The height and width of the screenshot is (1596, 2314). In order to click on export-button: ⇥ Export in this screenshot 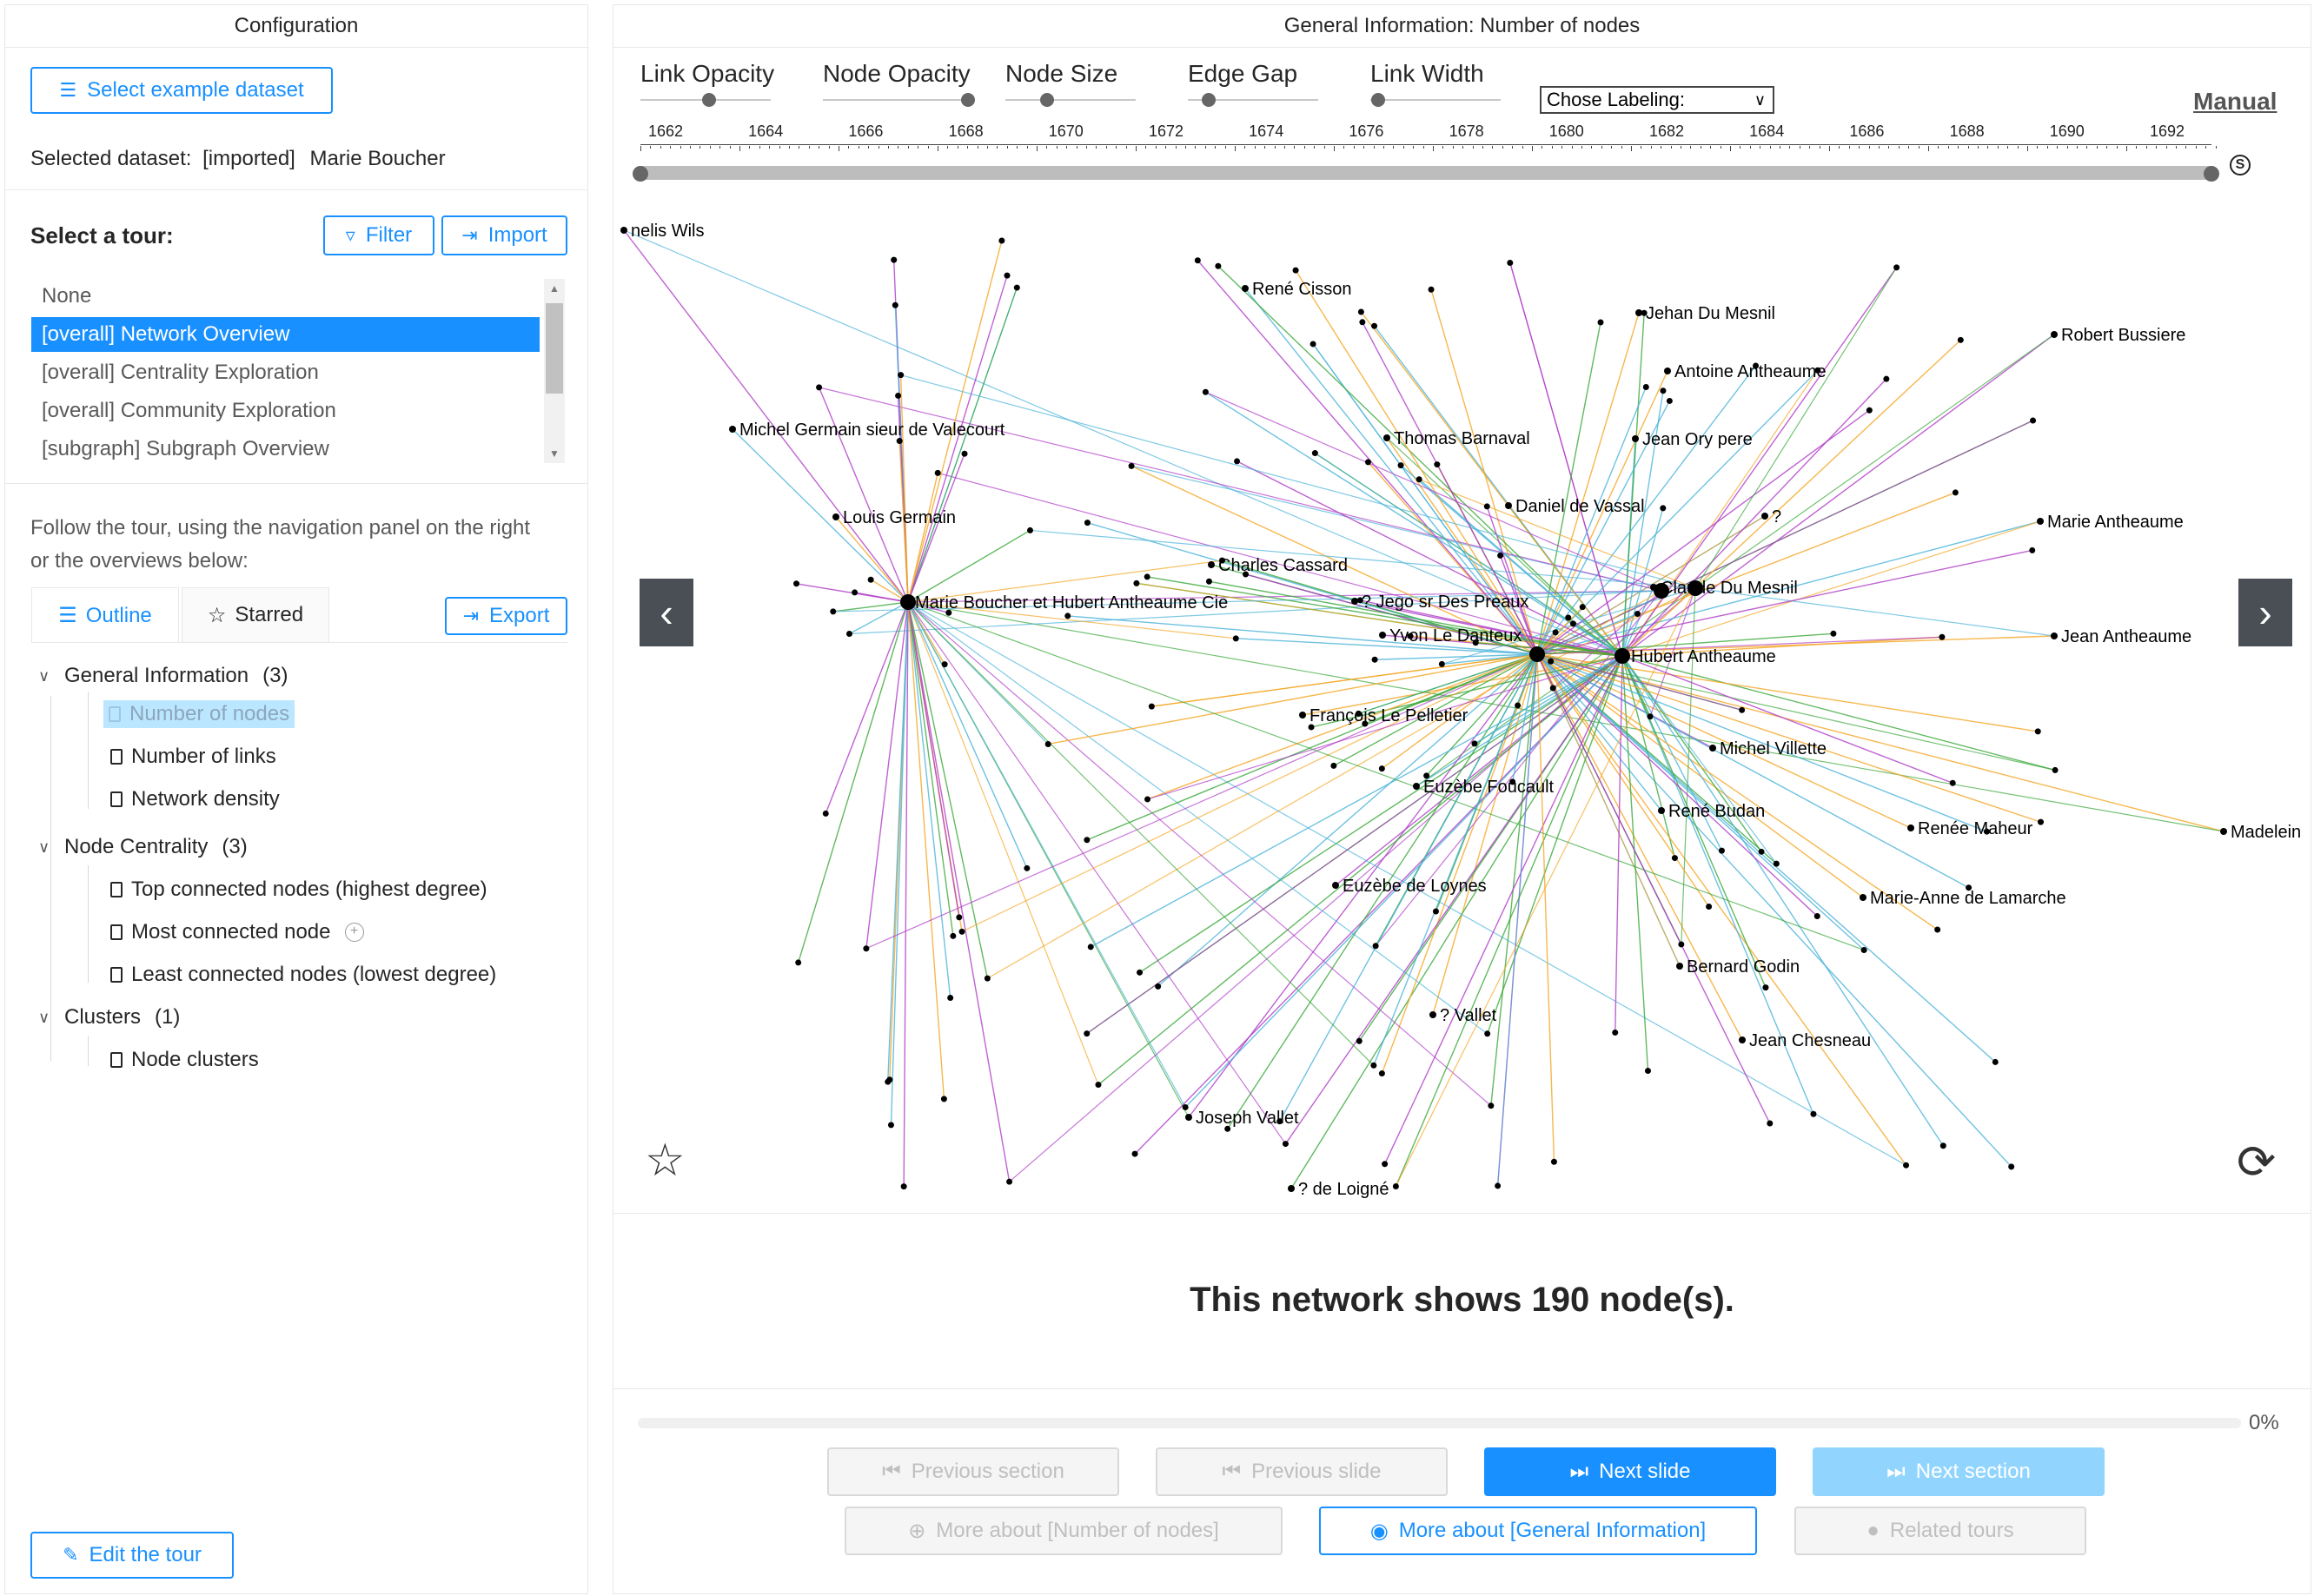, I will do `click(506, 616)`.